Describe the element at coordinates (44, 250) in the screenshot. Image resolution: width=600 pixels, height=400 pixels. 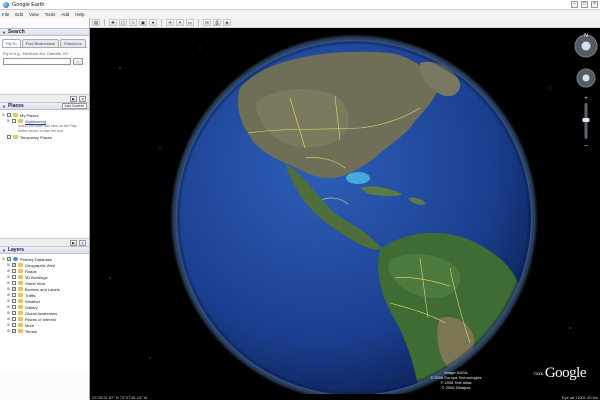
I see `layers-panel-header: ▼ Layers` at that location.